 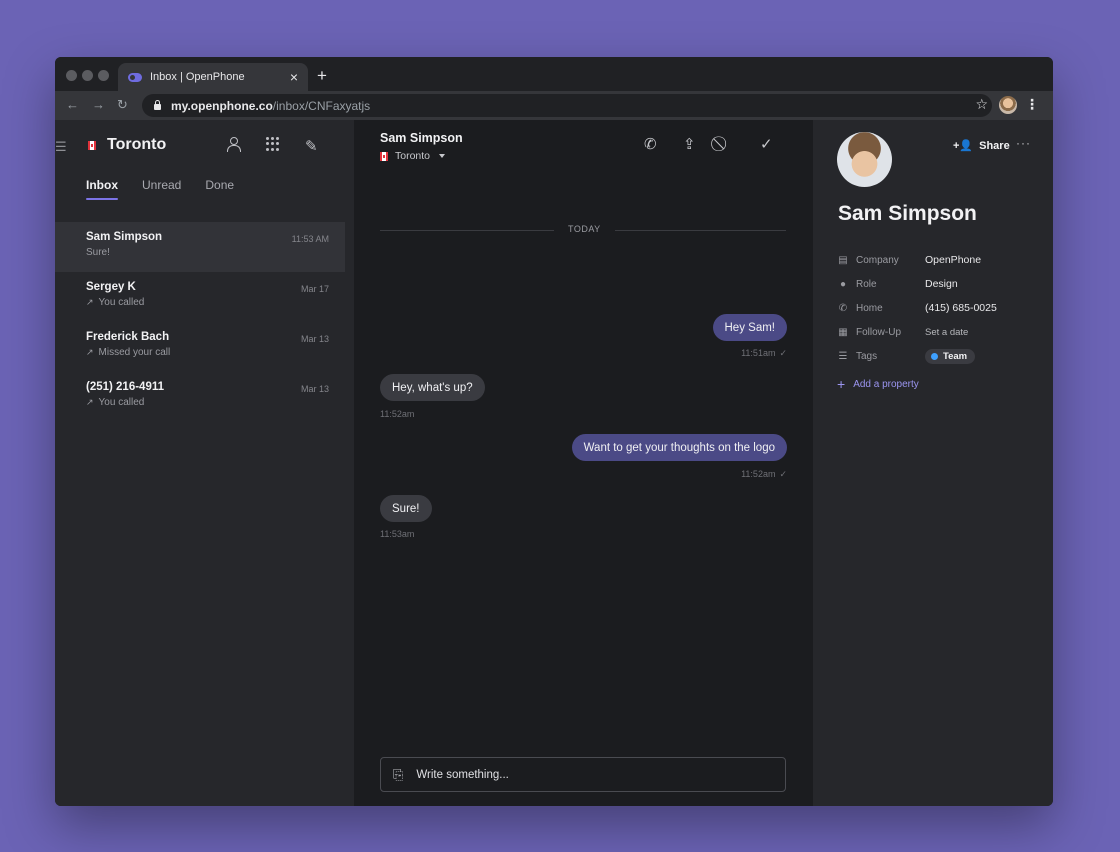 I want to click on add-property-button: + Add a property, so click(x=878, y=384).